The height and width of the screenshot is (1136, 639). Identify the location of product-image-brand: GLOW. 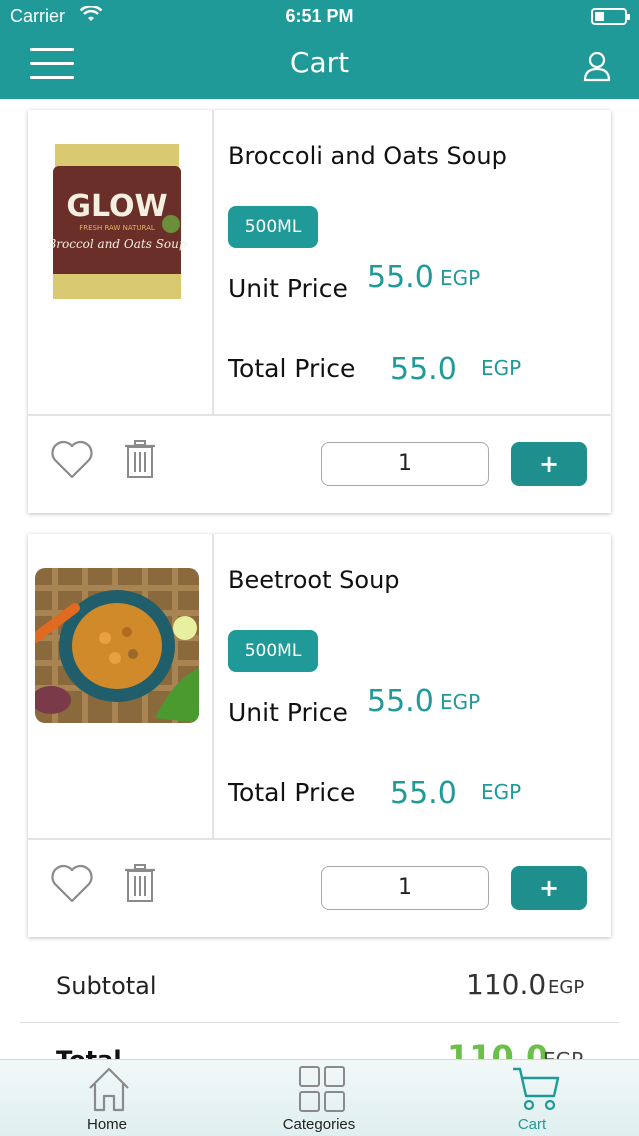
(116, 206).